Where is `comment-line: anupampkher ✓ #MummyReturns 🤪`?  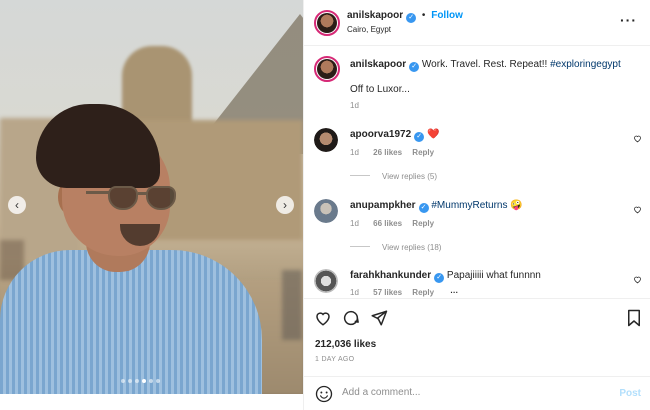 comment-line: anupampkher ✓ #MummyReturns 🤪 is located at coordinates (436, 206).